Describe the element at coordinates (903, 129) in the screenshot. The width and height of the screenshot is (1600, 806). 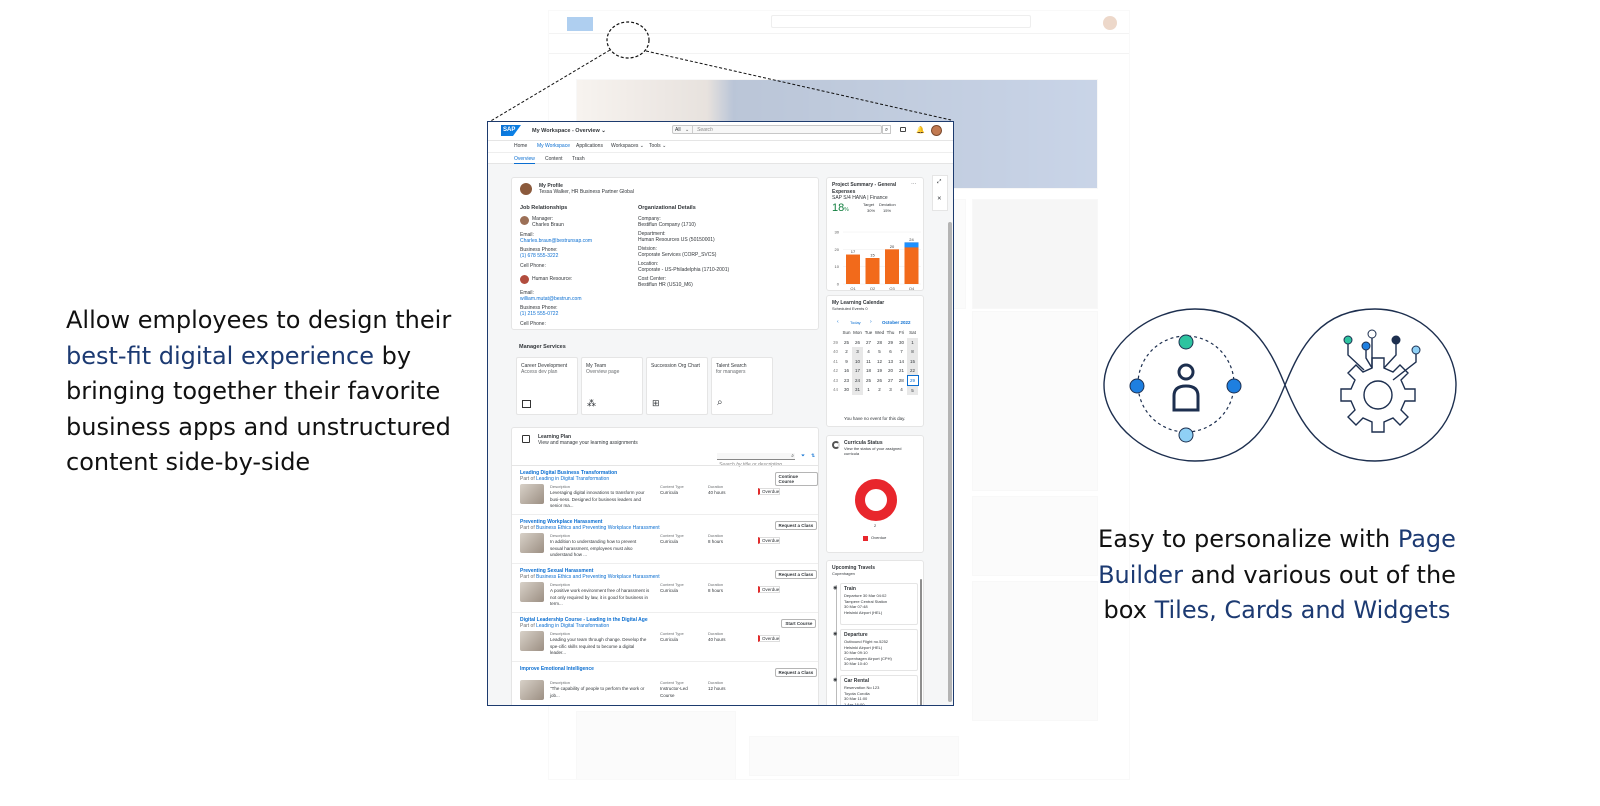
I see `notes-icon` at that location.